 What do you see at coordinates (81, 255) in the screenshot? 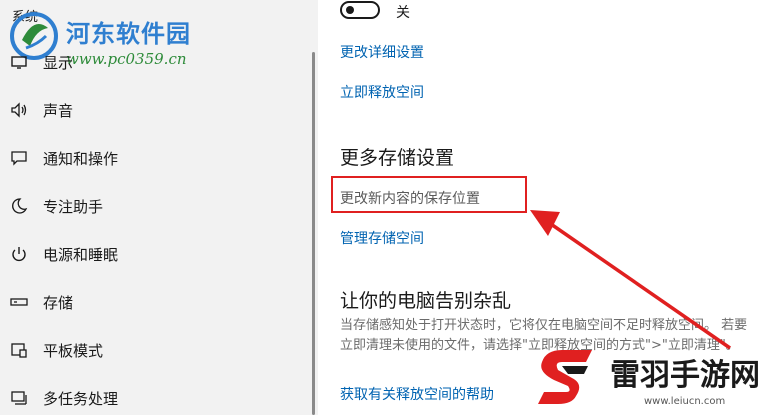
I see `sidebar-item-label: 电源和睡眠` at bounding box center [81, 255].